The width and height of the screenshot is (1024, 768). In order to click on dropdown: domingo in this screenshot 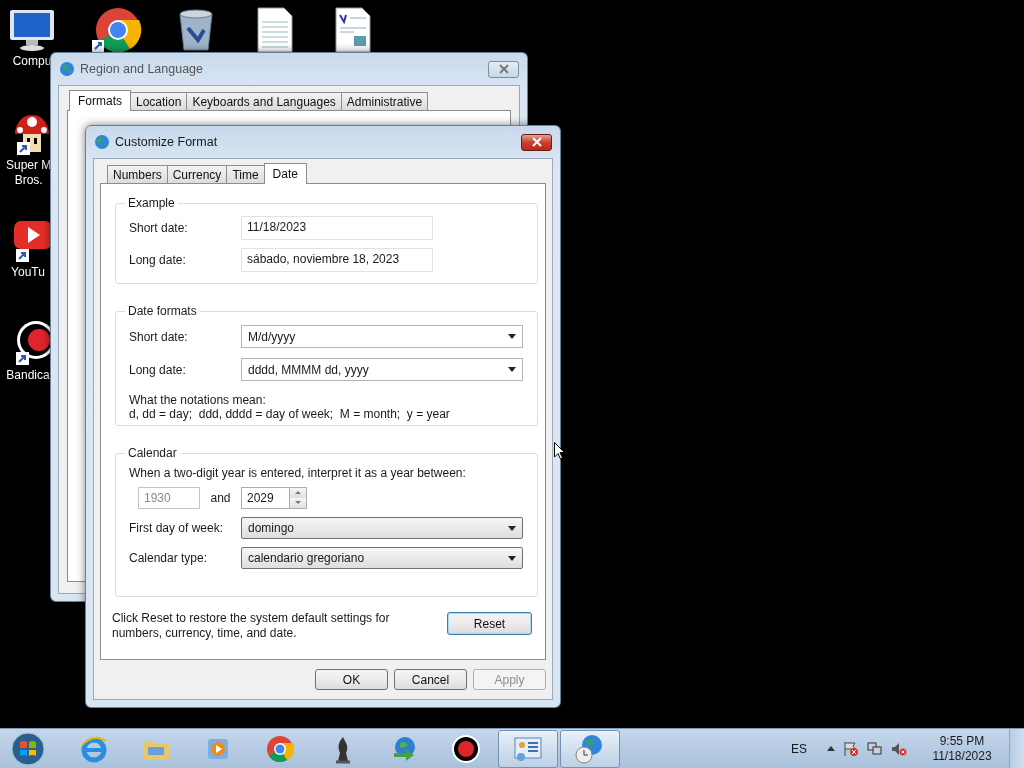, I will do `click(382, 528)`.